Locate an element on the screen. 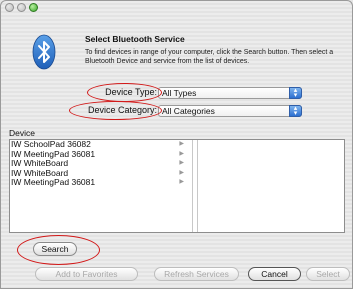 The height and width of the screenshot is (289, 353). device-category-popup: All Categories ▴ ▾ is located at coordinates (230, 111).